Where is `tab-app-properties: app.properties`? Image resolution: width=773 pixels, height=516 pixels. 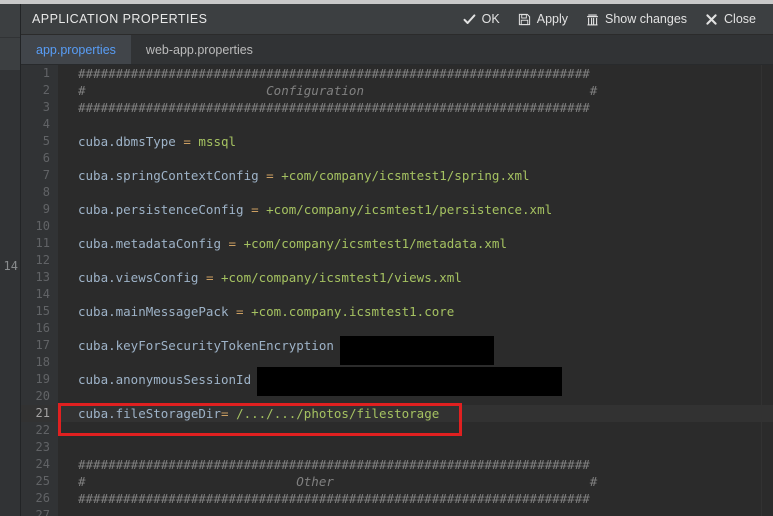 tab-app-properties: app.properties is located at coordinates (76, 49).